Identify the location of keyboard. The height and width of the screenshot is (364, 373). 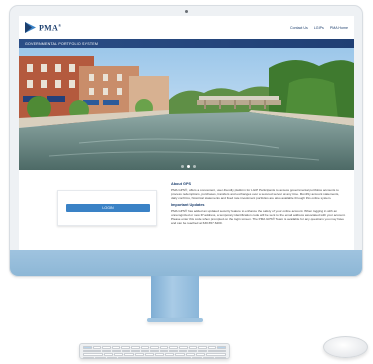
(154, 351).